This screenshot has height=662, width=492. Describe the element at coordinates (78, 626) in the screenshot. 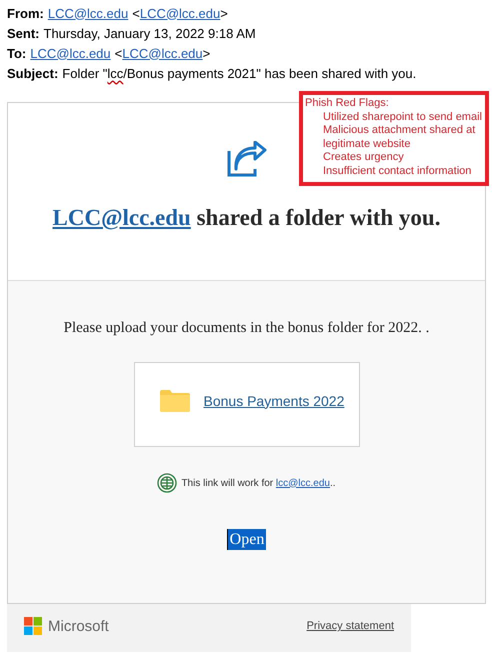

I see `brand-name: Microsoft` at that location.